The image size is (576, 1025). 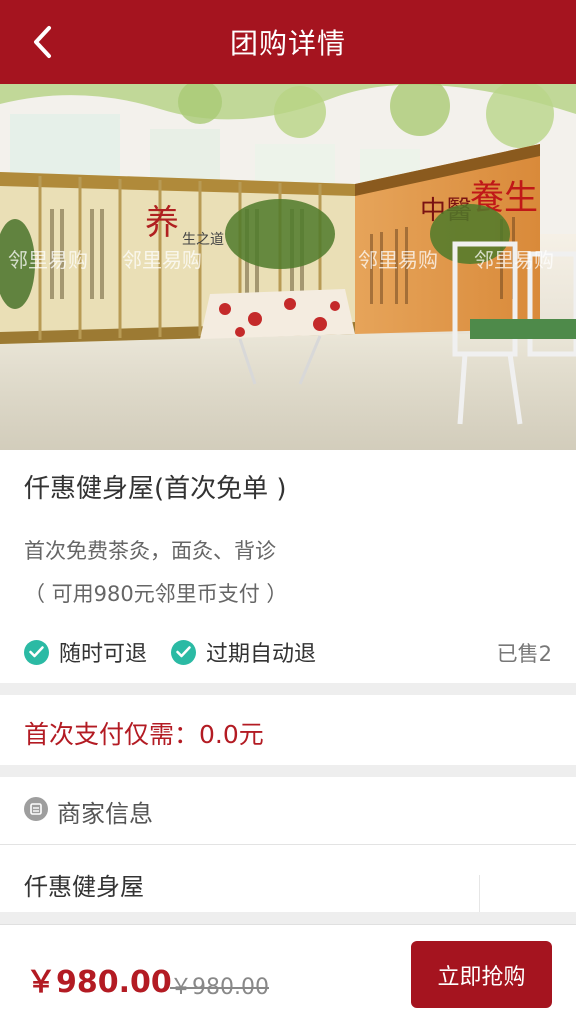 I want to click on merchant-section-header: 商家信息, so click(x=288, y=811).